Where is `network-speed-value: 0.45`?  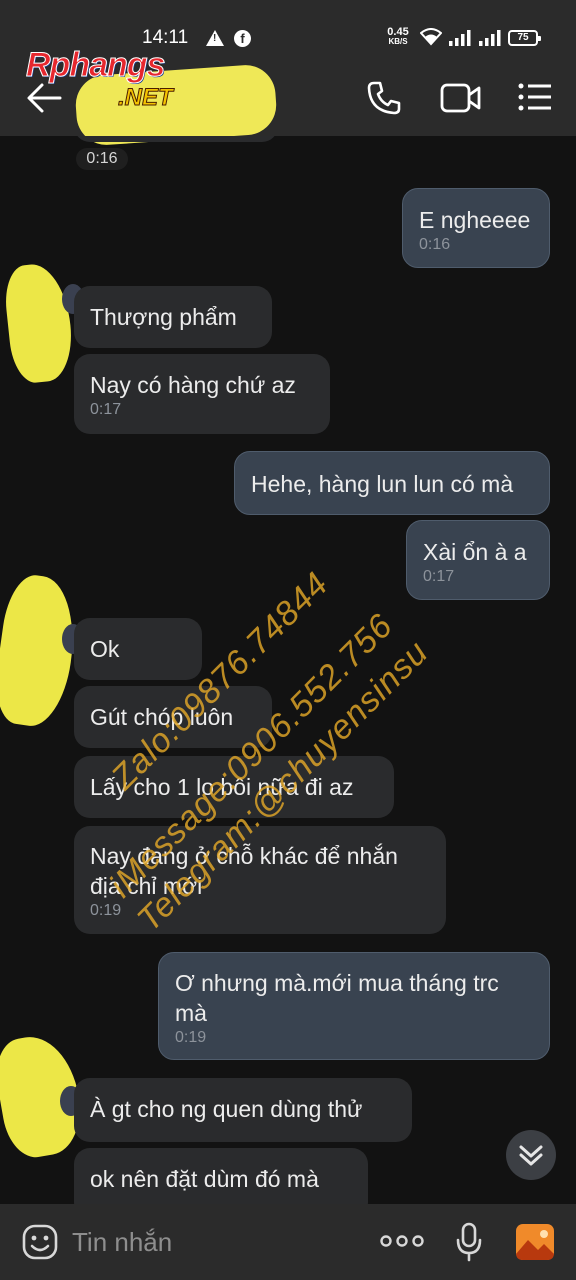
network-speed-value: 0.45 is located at coordinates (398, 32).